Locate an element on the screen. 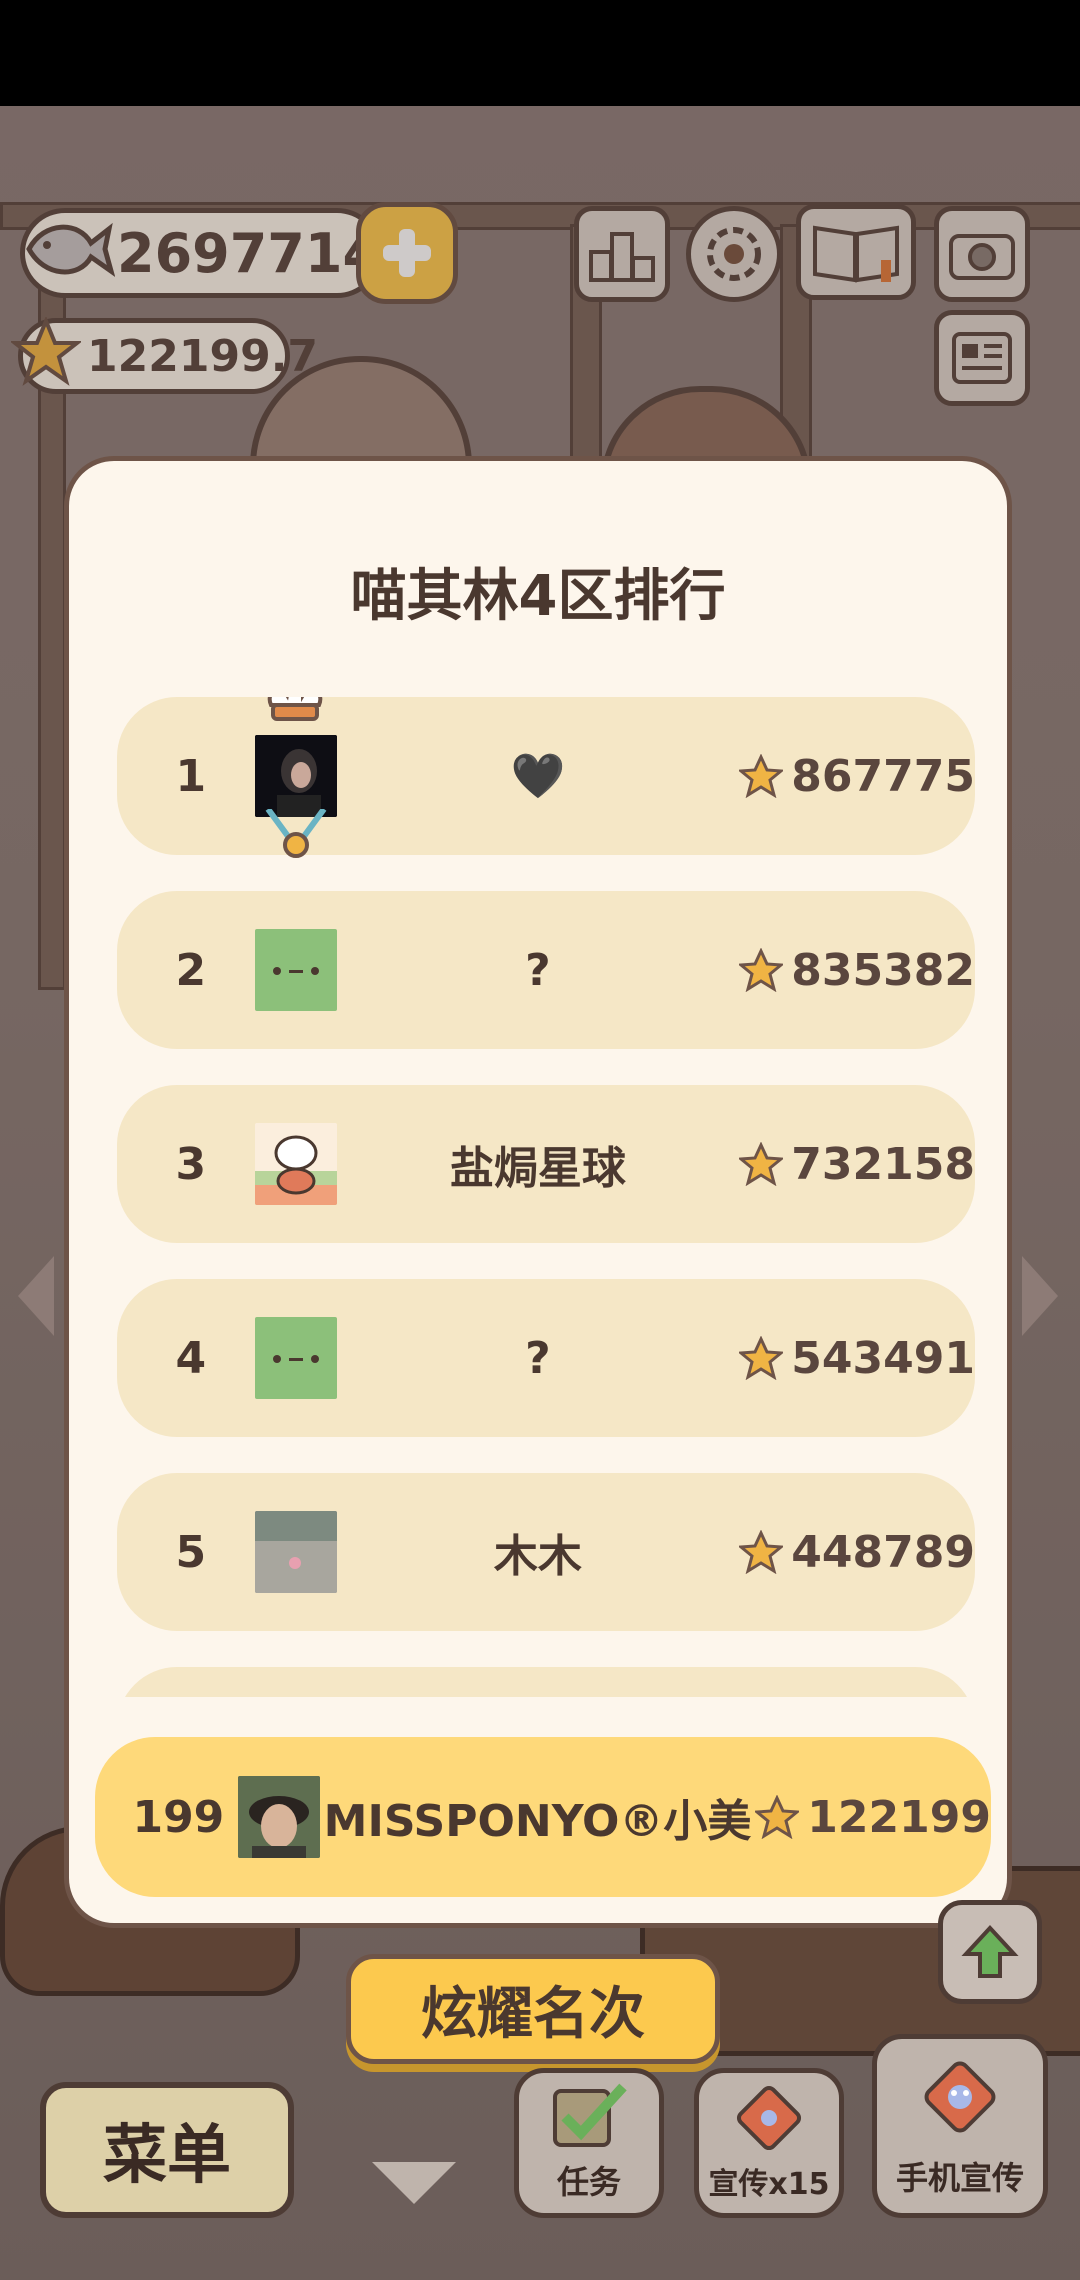  promo-button: 宣传x15 is located at coordinates (769, 2143).